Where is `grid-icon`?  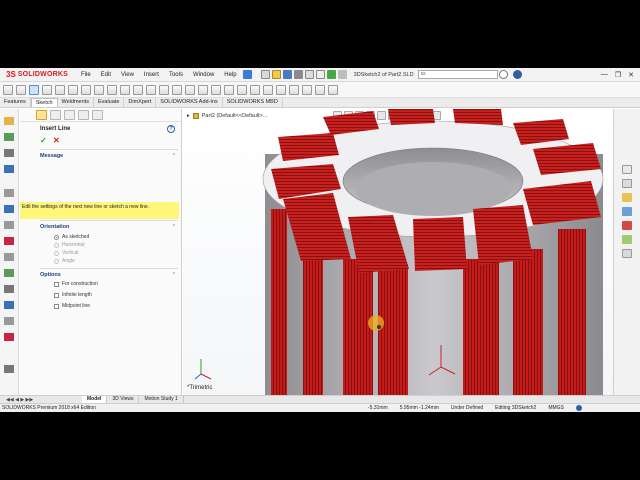
grid-icon is located at coordinates (9, 369).